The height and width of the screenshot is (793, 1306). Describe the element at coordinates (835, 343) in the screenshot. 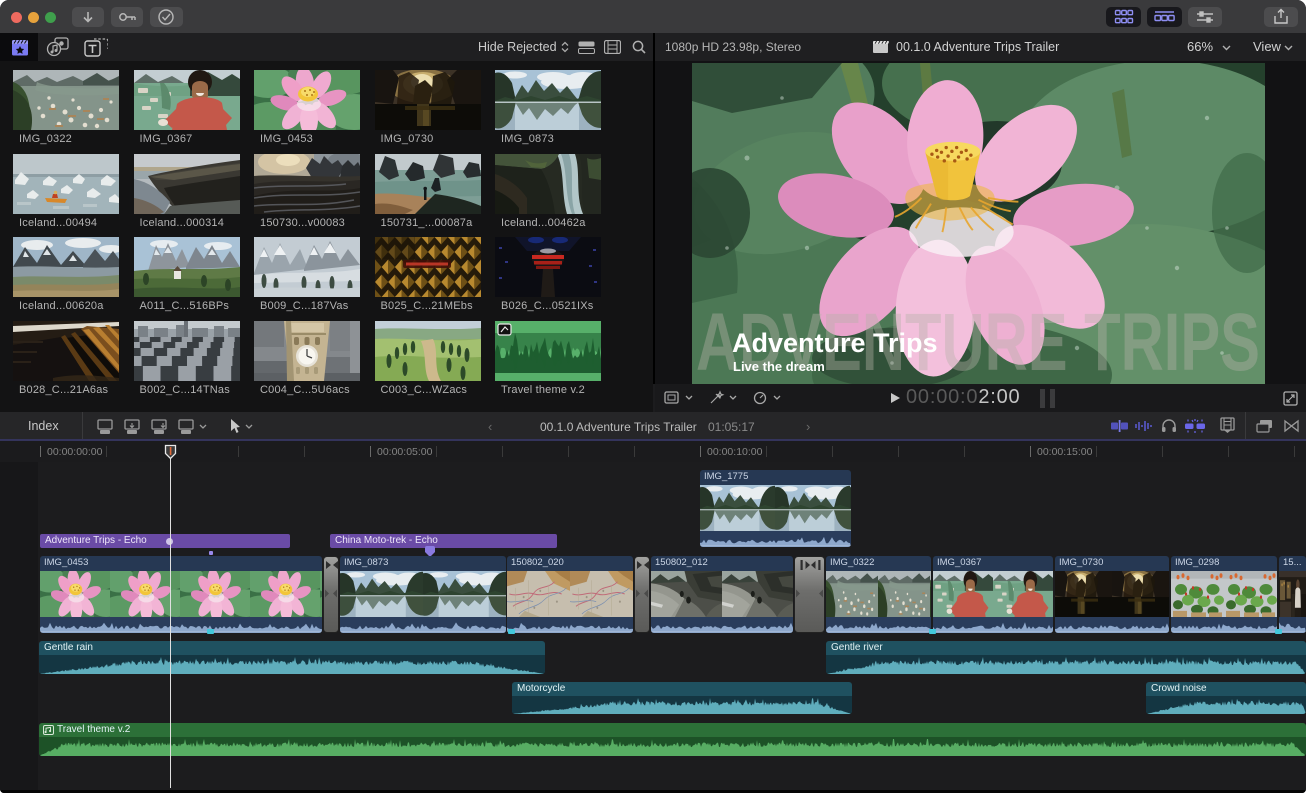

I see `svg-text: Adventure Trips` at that location.